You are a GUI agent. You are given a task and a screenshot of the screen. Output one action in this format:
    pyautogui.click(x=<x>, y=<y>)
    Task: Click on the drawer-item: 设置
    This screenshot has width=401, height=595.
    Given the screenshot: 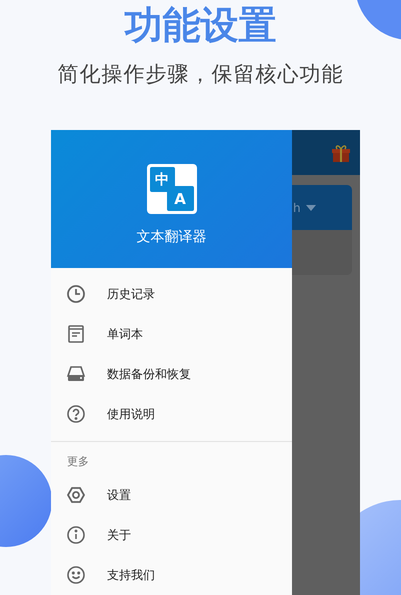 What is the action you would take?
    pyautogui.click(x=171, y=495)
    